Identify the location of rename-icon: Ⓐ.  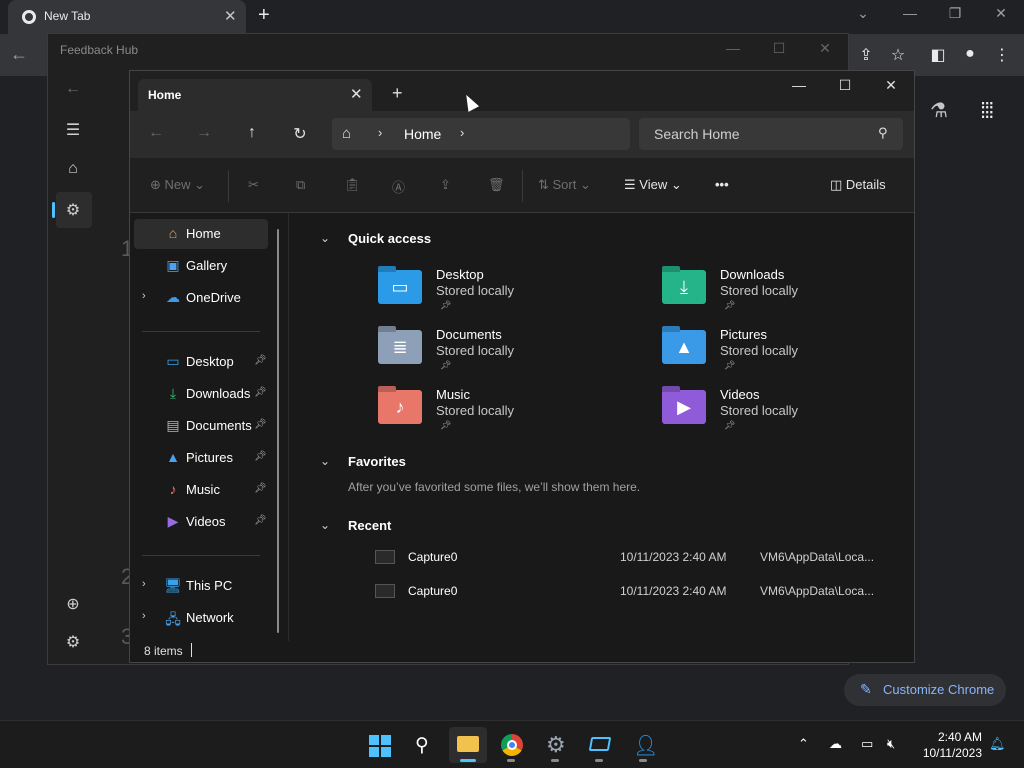
(398, 186).